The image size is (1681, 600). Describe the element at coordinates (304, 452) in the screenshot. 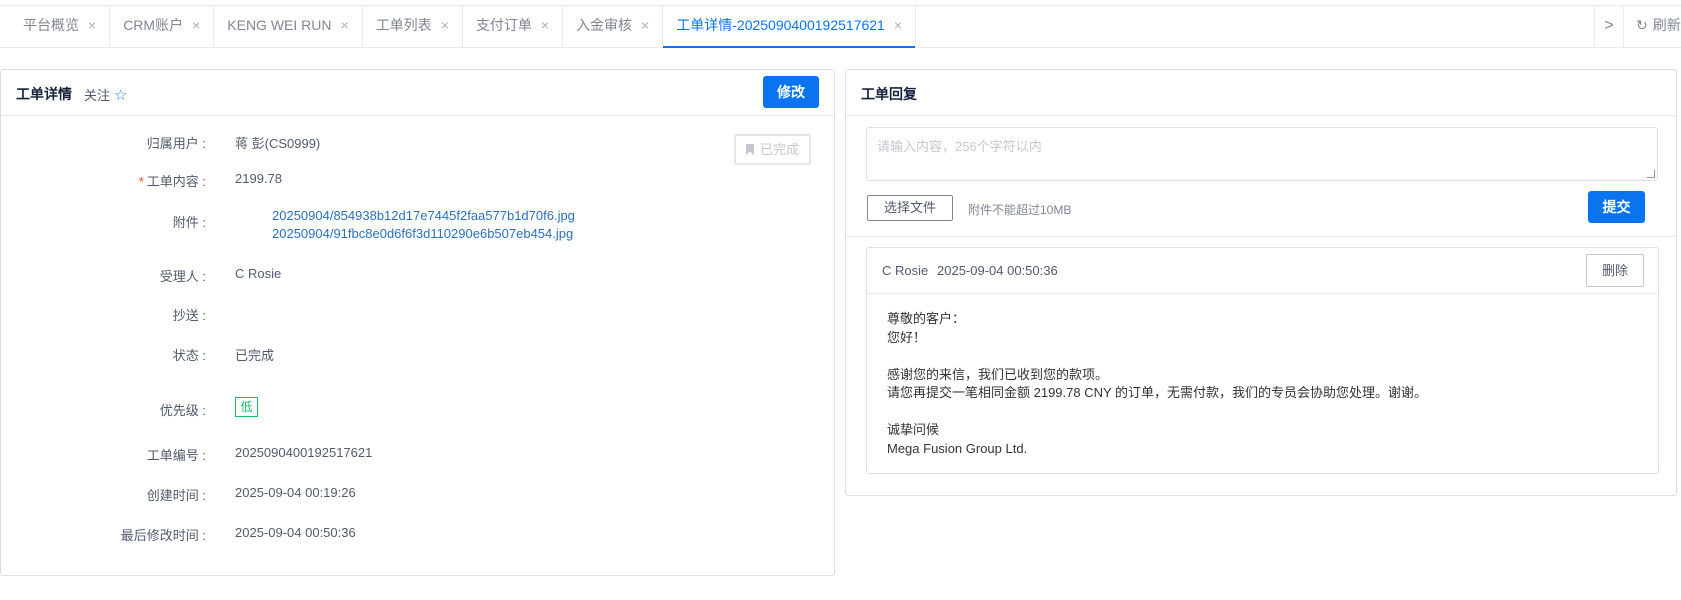

I see `ticket-no-value: 2025090400192517621` at that location.